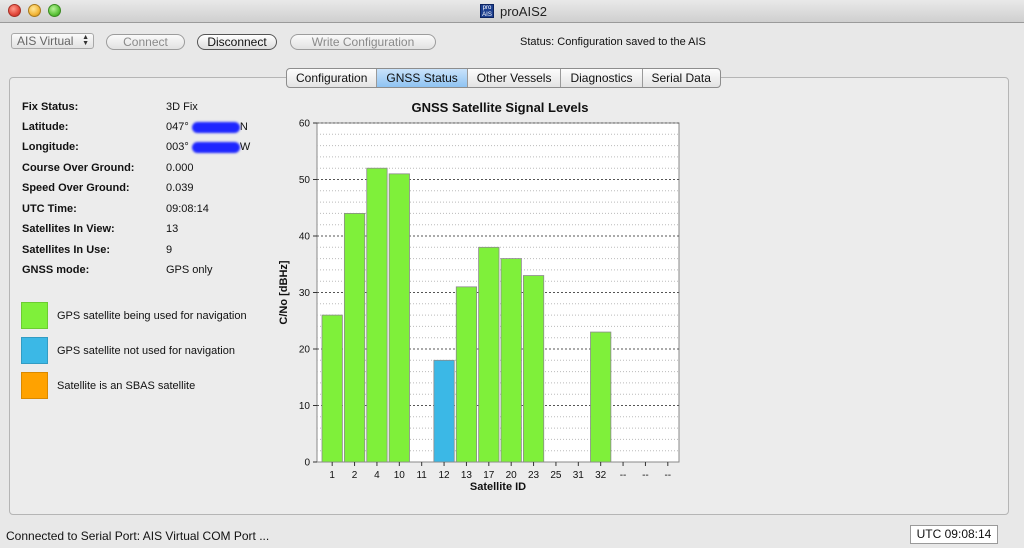  What do you see at coordinates (487, 11) in the screenshot?
I see `app-logo-icon: pro AIS` at bounding box center [487, 11].